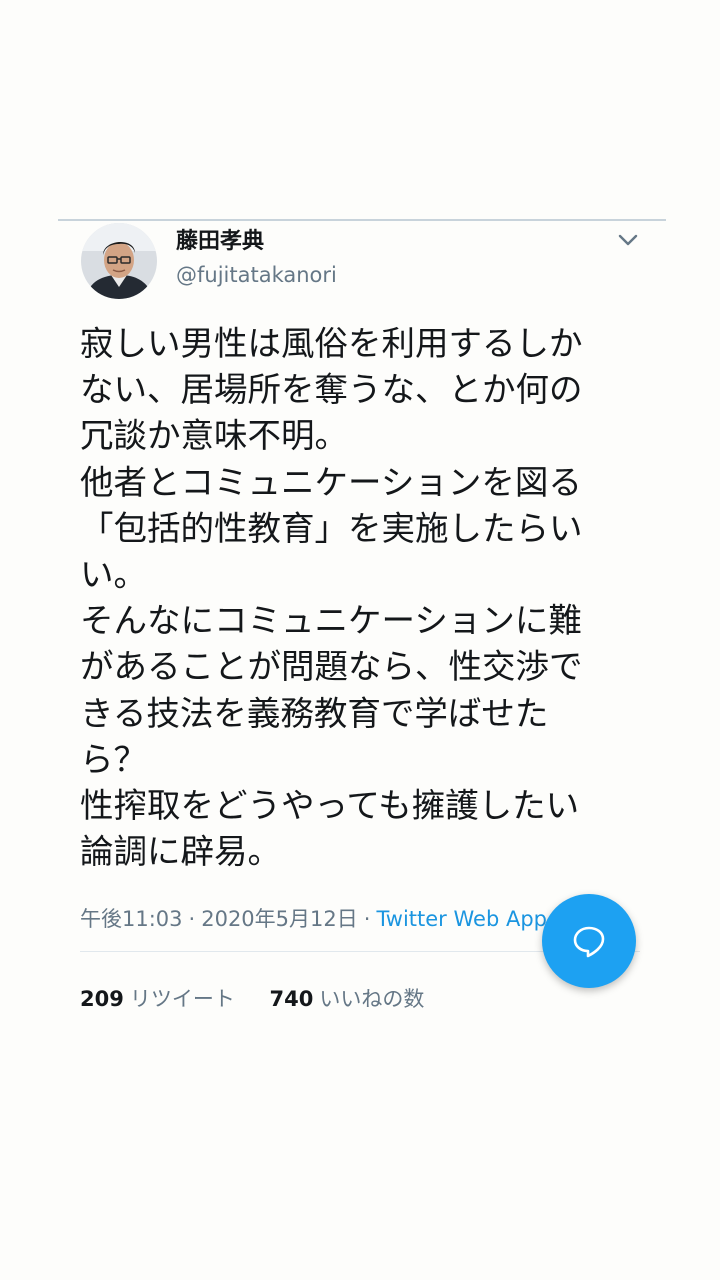 This screenshot has height=1280, width=720. Describe the element at coordinates (331, 528) in the screenshot. I see `tweet-line: 「包括的性教育」を実施したらい` at that location.